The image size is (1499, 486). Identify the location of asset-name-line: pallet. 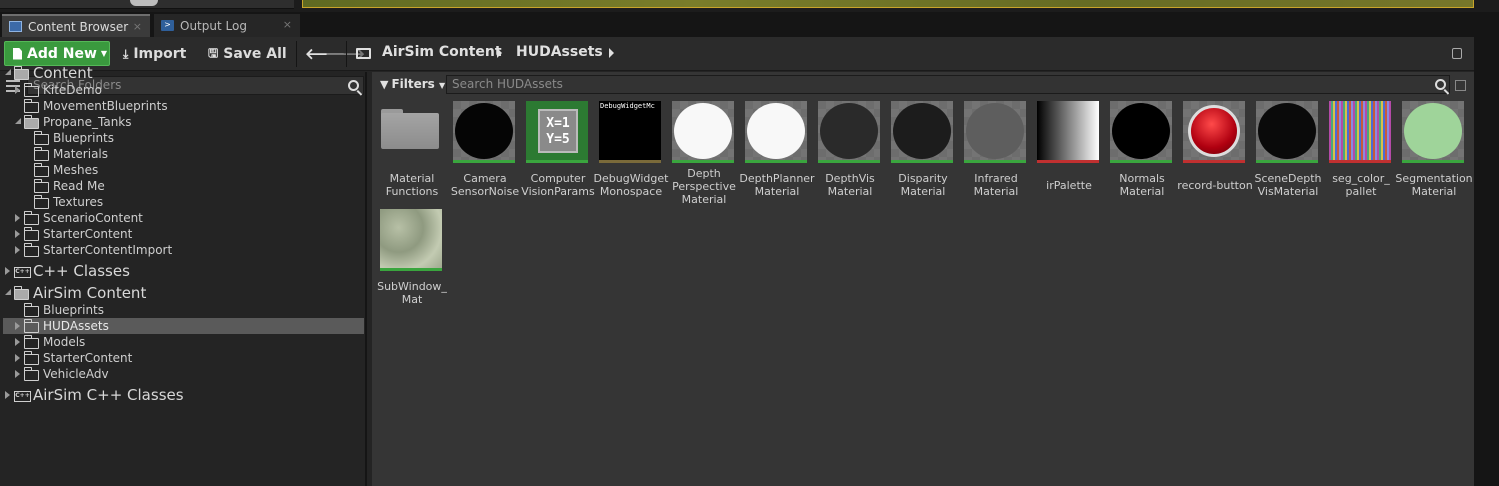
(1361, 191).